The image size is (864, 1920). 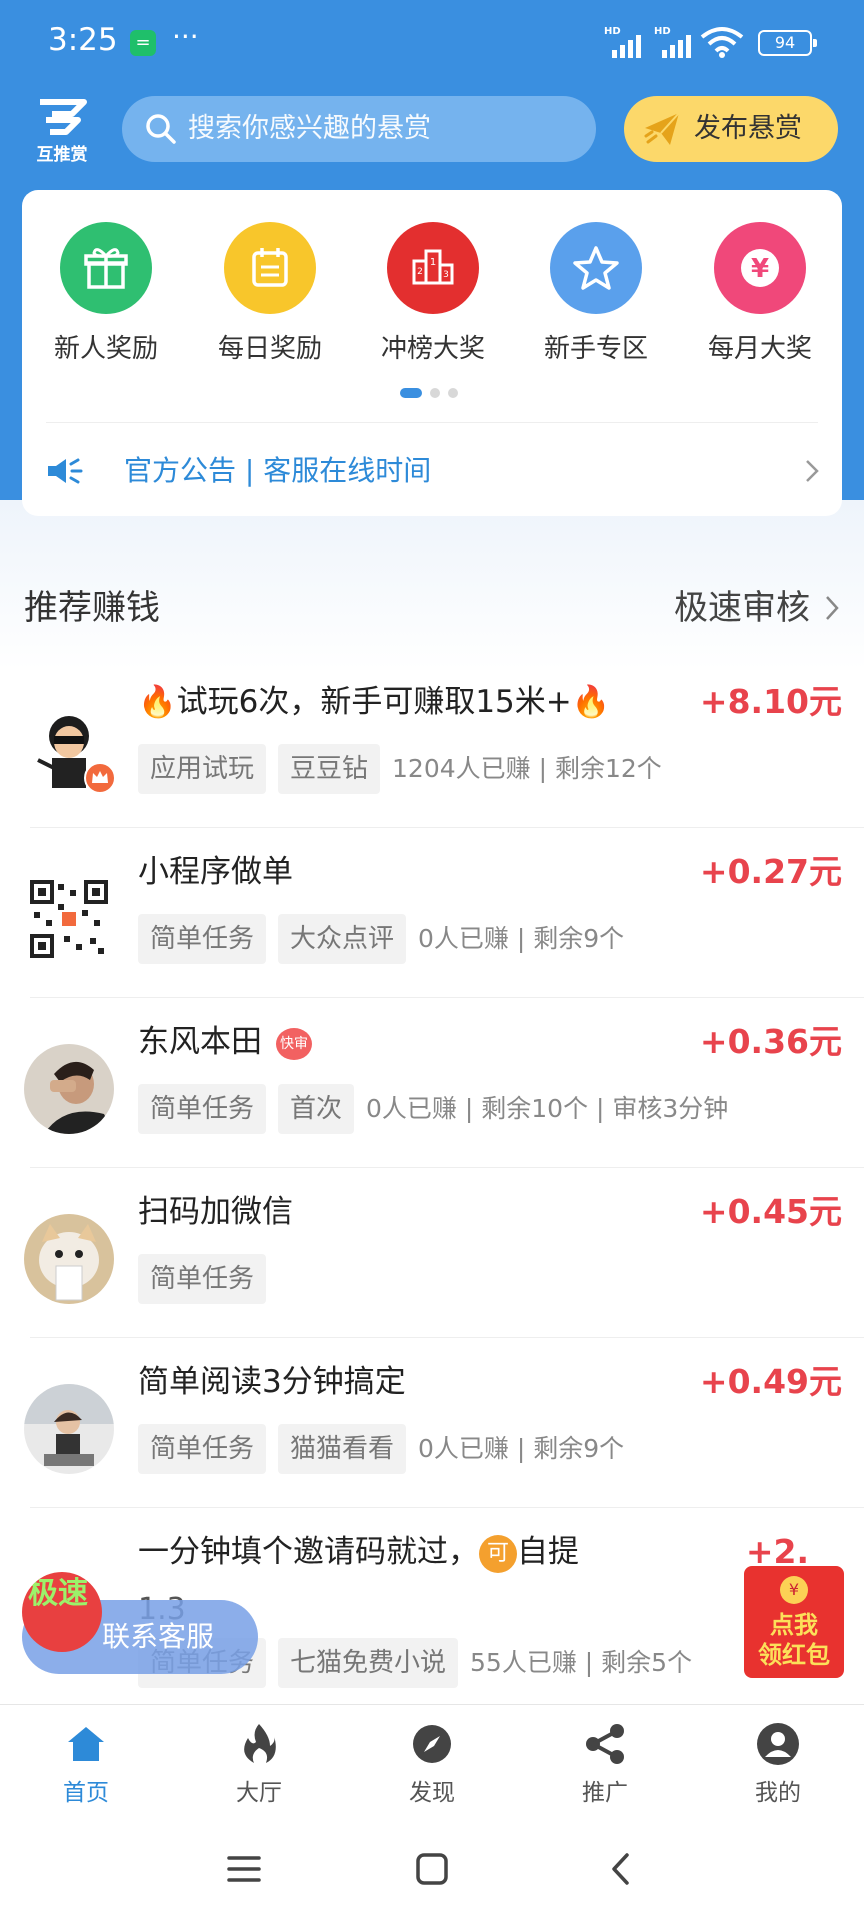 What do you see at coordinates (65, 471) in the screenshot?
I see `speaker-icon` at bounding box center [65, 471].